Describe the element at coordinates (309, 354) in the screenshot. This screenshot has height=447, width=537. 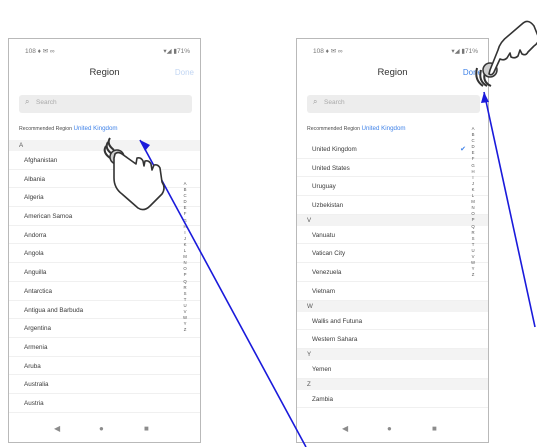
I see `section-header-label: Y` at that location.